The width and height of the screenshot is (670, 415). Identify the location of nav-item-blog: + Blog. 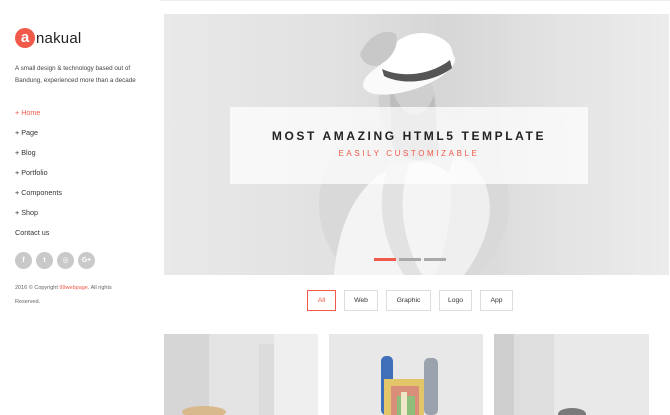
(38, 158).